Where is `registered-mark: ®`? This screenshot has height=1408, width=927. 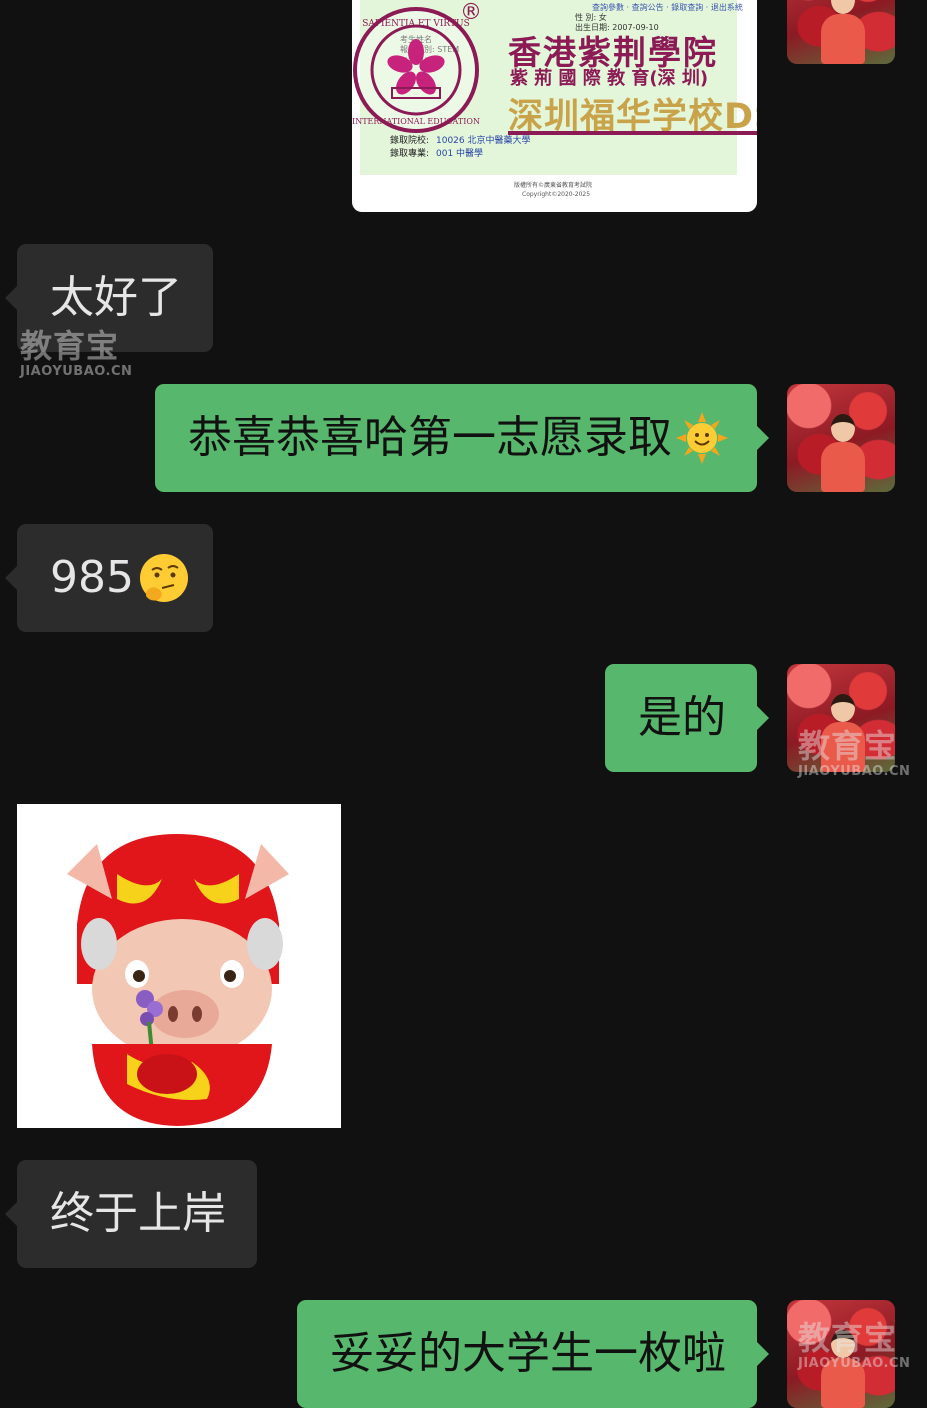 registered-mark: ® is located at coordinates (471, 12).